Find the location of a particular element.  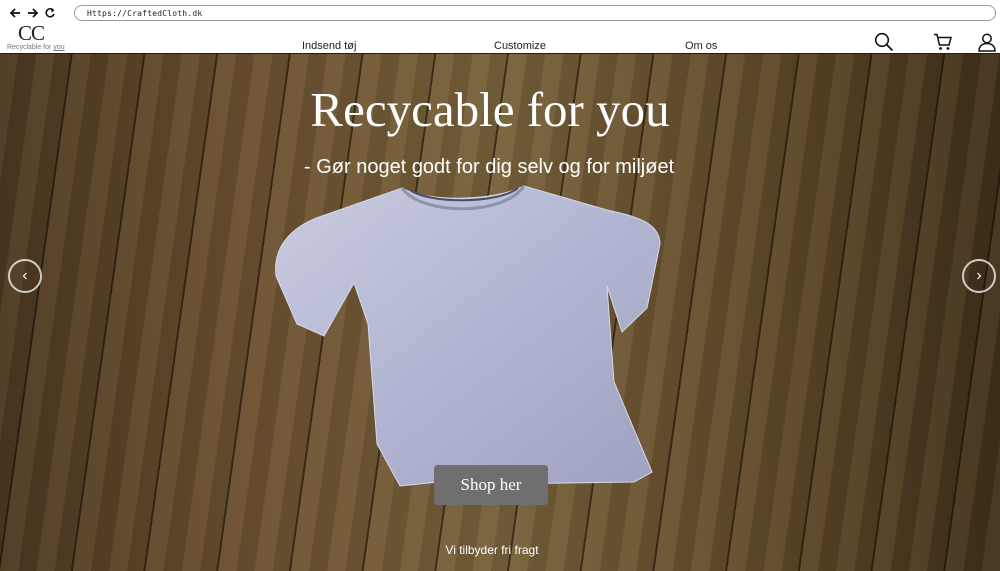

chevron-right-icon is located at coordinates (979, 276).